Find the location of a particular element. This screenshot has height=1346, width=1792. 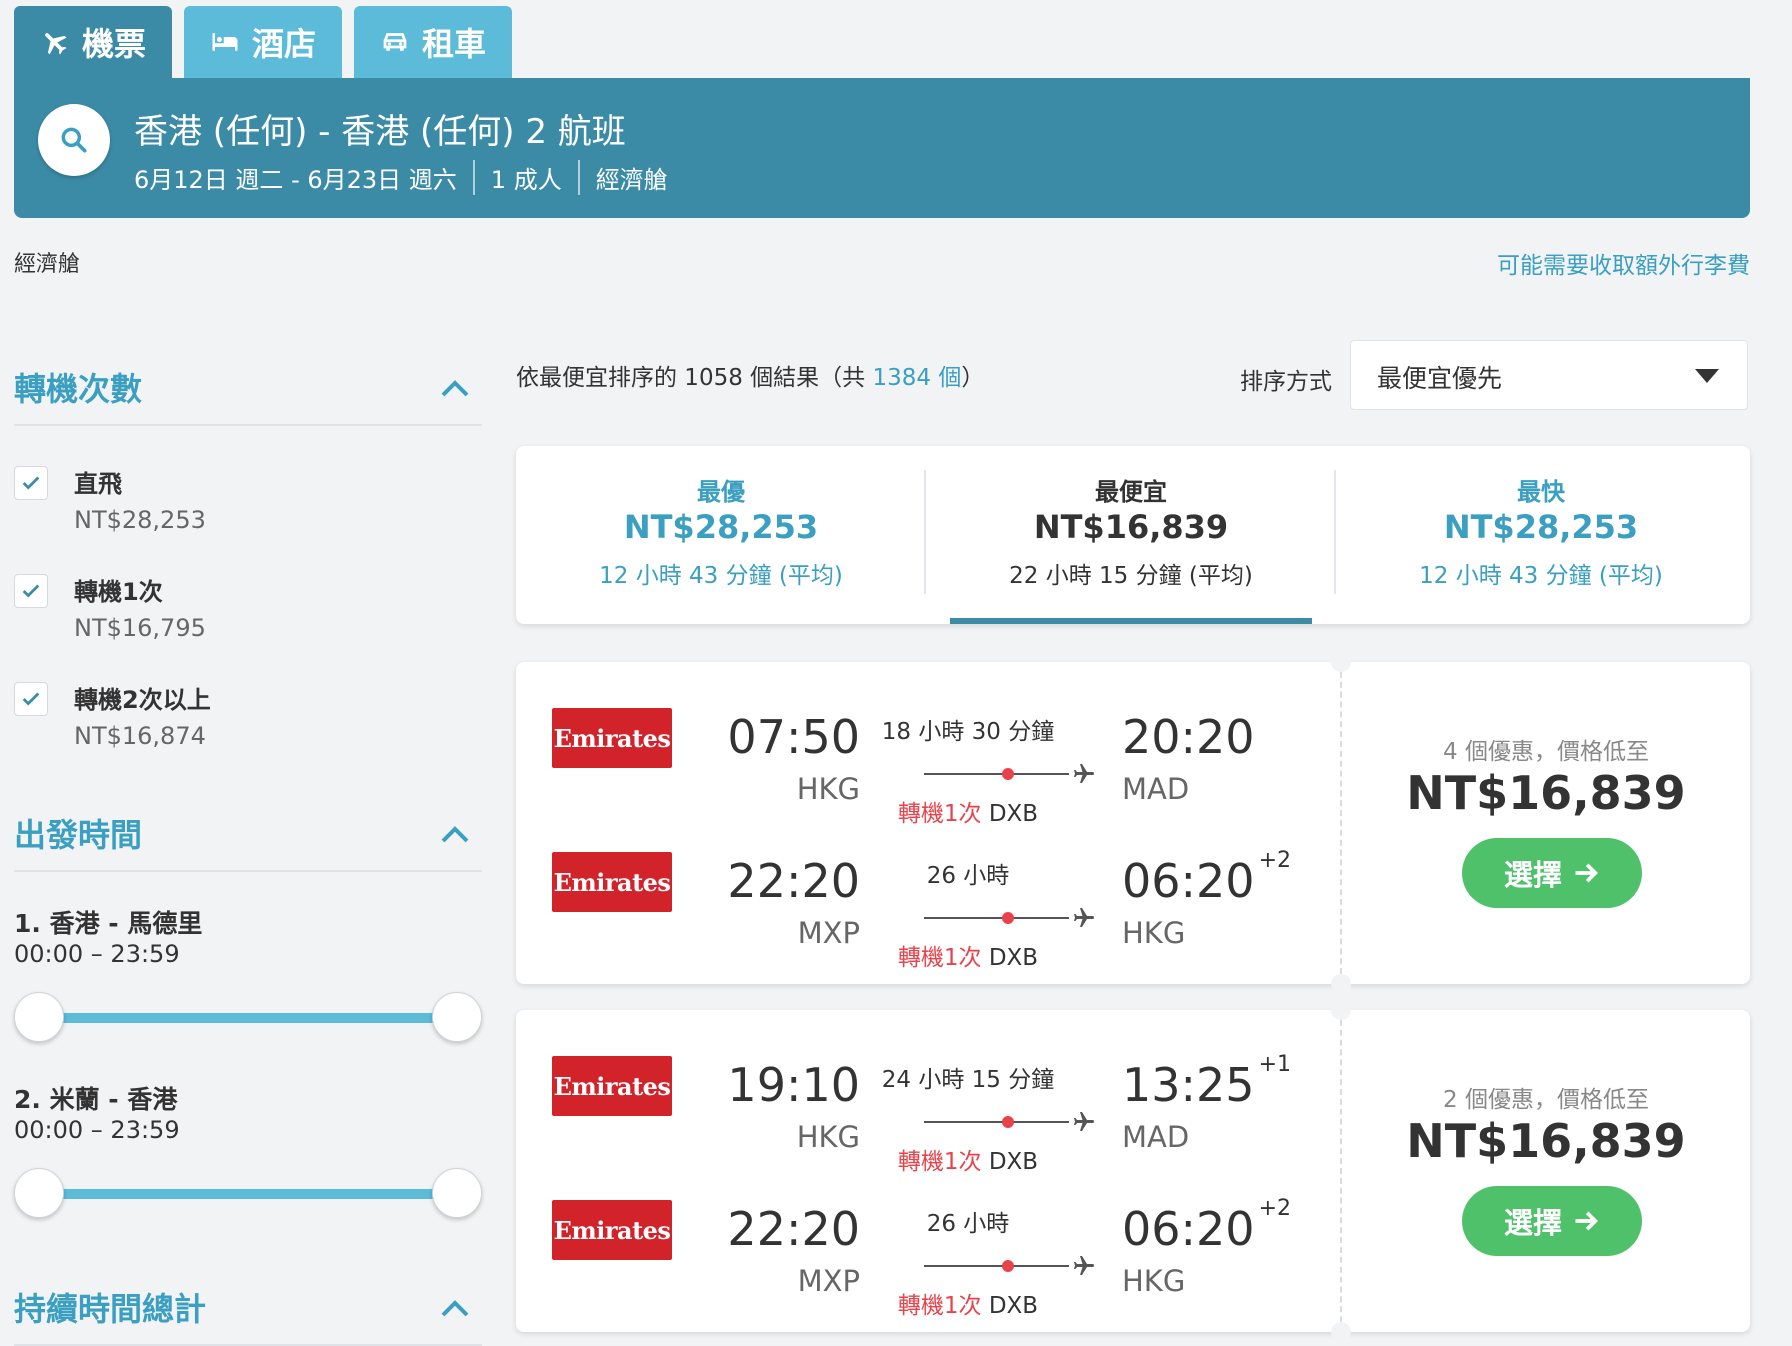

flight-duration: 26 小時 is located at coordinates (968, 1224).